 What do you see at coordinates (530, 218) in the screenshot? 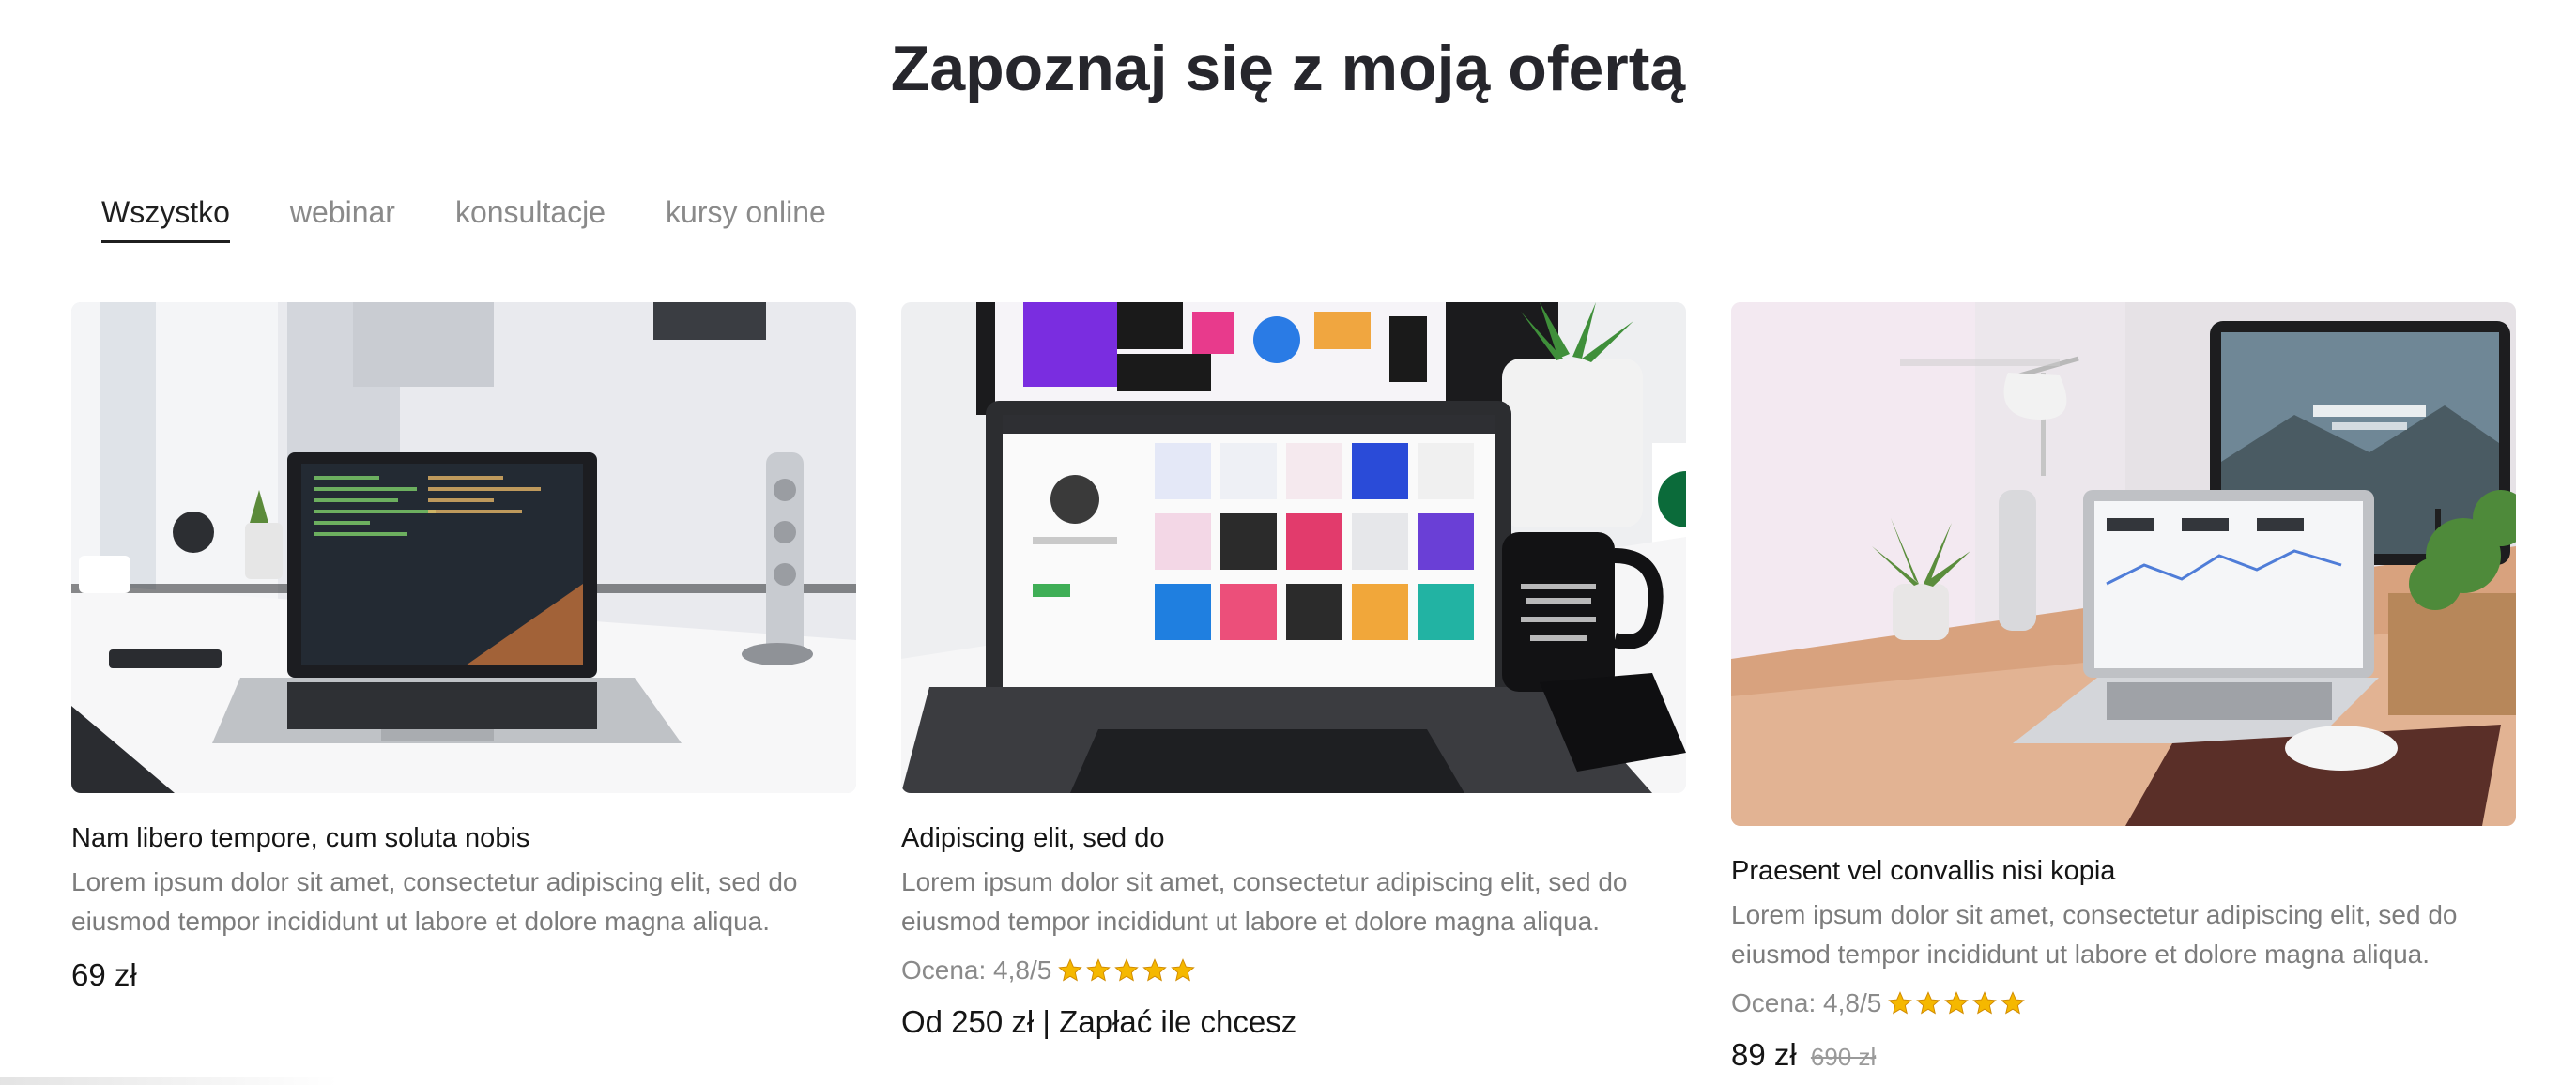
I see `tab-consultations: konsultacje` at bounding box center [530, 218].